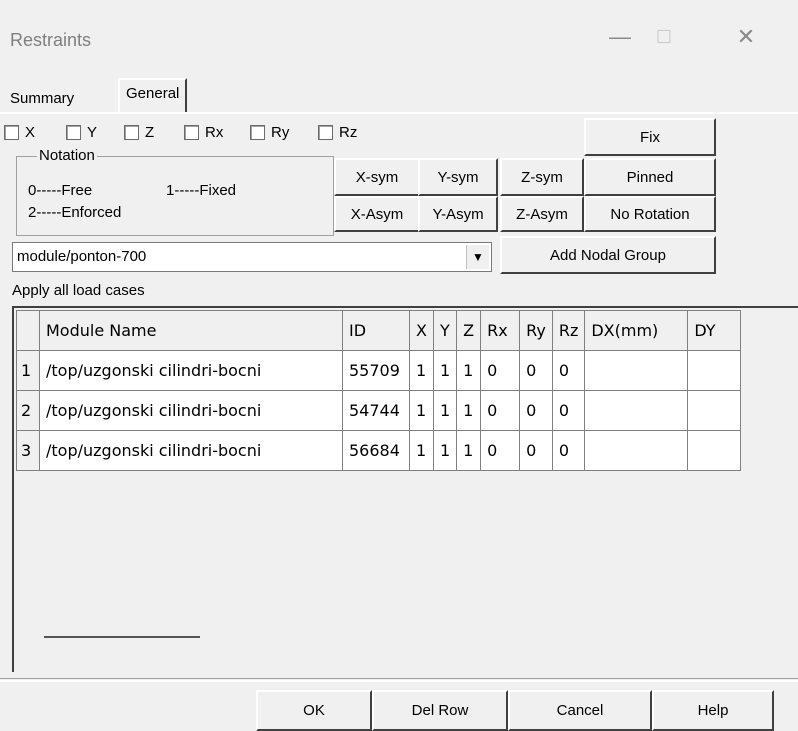 The height and width of the screenshot is (731, 798). What do you see at coordinates (28, 330) in the screenshot?
I see `header-rownum` at bounding box center [28, 330].